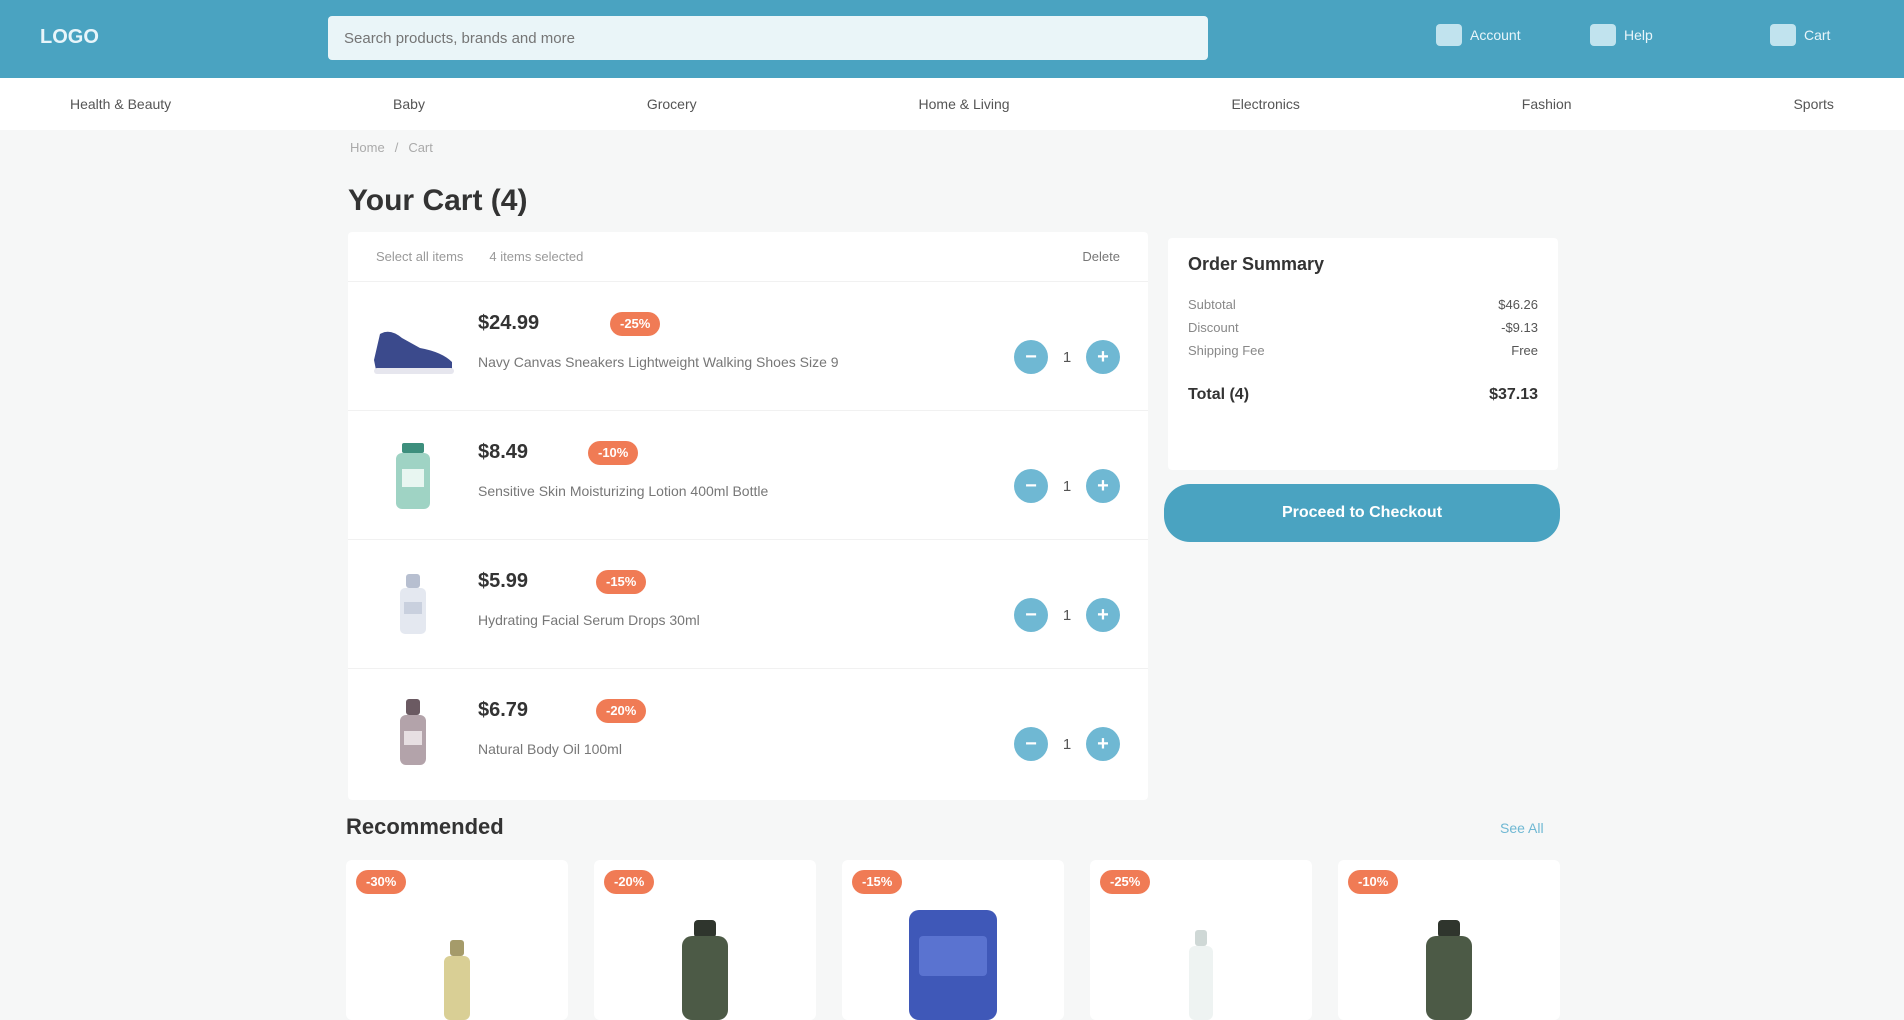  What do you see at coordinates (1621, 35) in the screenshot?
I see `help-link: Help` at bounding box center [1621, 35].